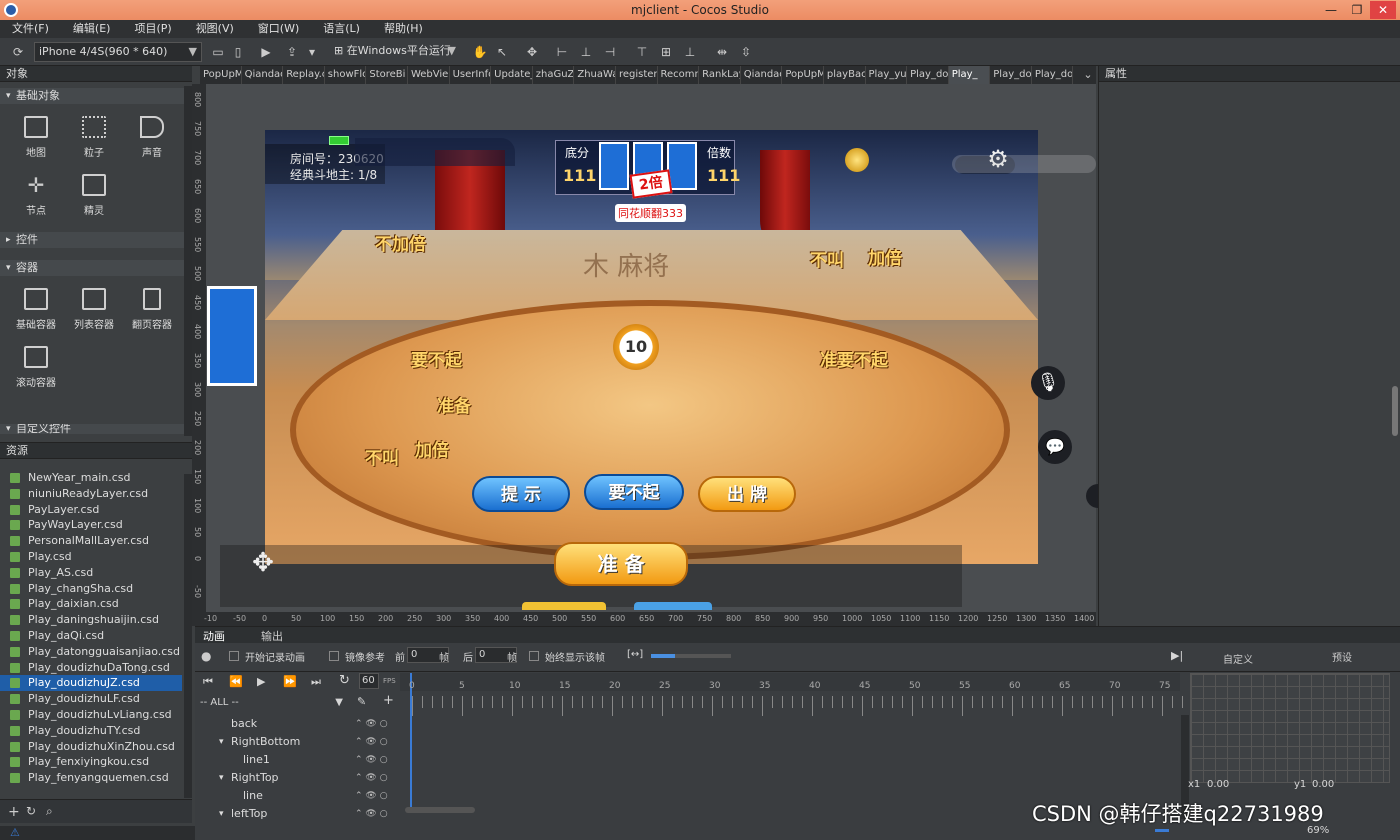  Describe the element at coordinates (92, 29) in the screenshot. I see `menu-edit: 编辑(E)` at that location.